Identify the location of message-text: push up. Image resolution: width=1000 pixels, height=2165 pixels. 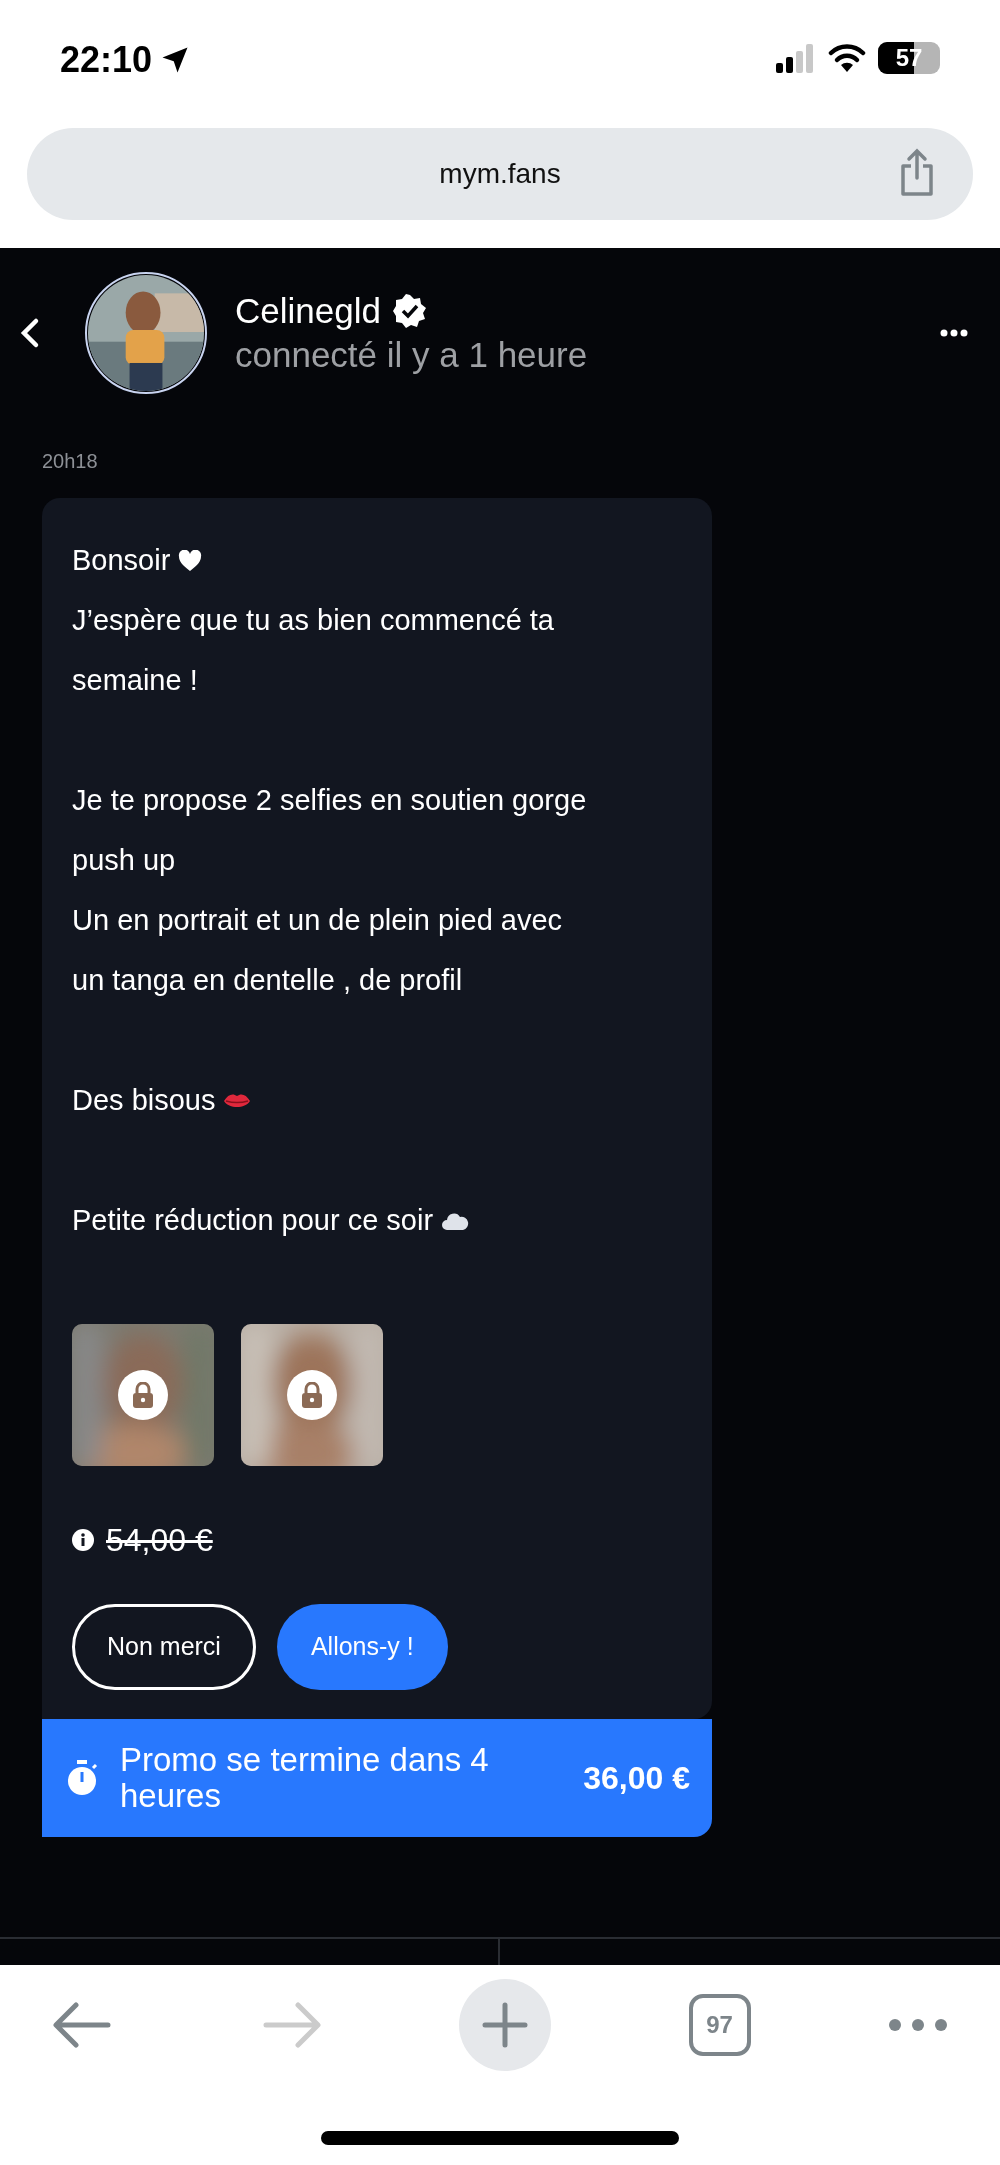
(124, 861).